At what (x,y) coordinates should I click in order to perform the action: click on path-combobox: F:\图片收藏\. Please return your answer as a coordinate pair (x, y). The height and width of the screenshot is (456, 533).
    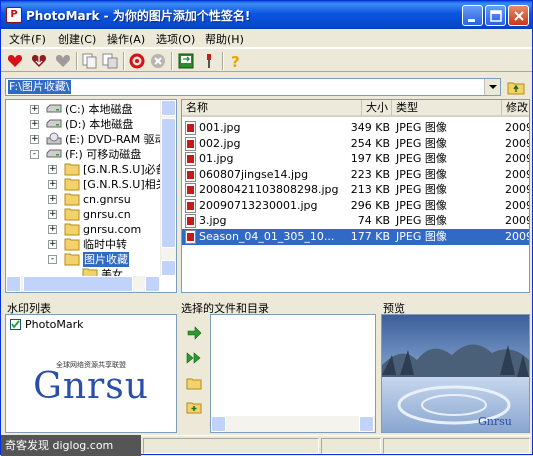
    Looking at the image, I should click on (253, 87).